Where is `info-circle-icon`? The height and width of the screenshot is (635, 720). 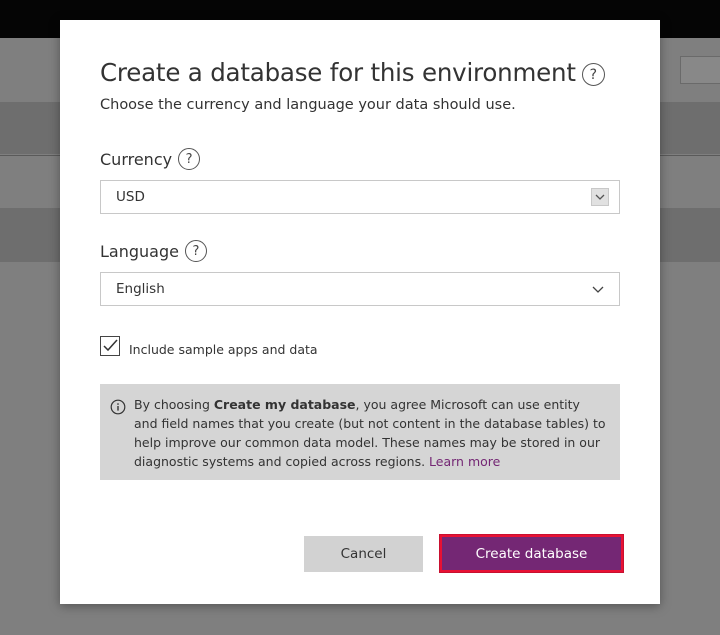 info-circle-icon is located at coordinates (118, 407).